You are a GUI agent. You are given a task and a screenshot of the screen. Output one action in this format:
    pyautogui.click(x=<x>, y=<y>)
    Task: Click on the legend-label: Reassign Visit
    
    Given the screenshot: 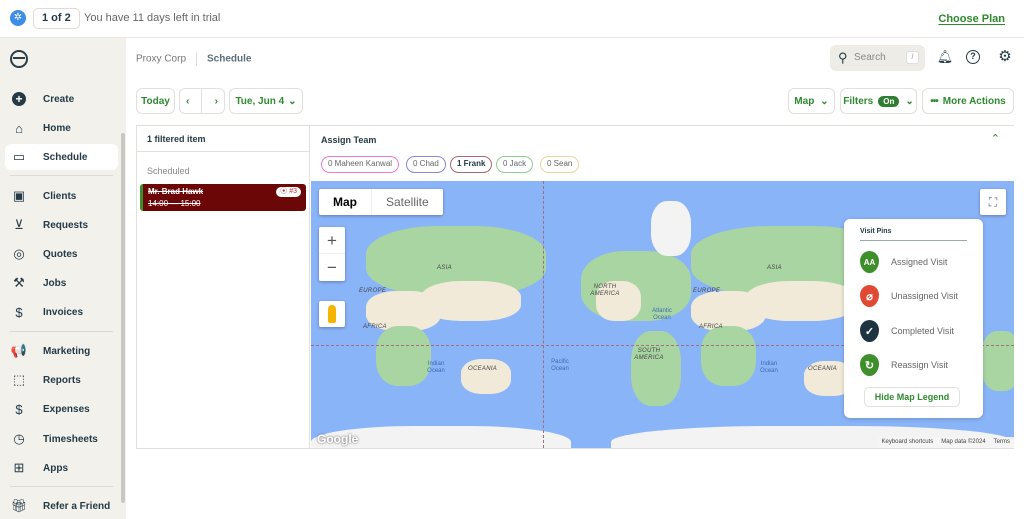 What is the action you would take?
    pyautogui.click(x=919, y=365)
    